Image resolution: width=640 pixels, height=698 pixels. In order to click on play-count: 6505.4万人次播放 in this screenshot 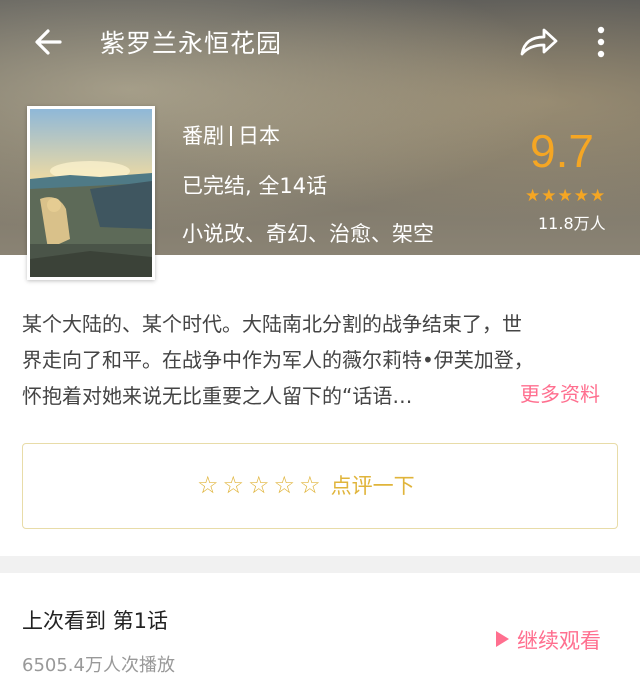, I will do `click(98, 665)`.